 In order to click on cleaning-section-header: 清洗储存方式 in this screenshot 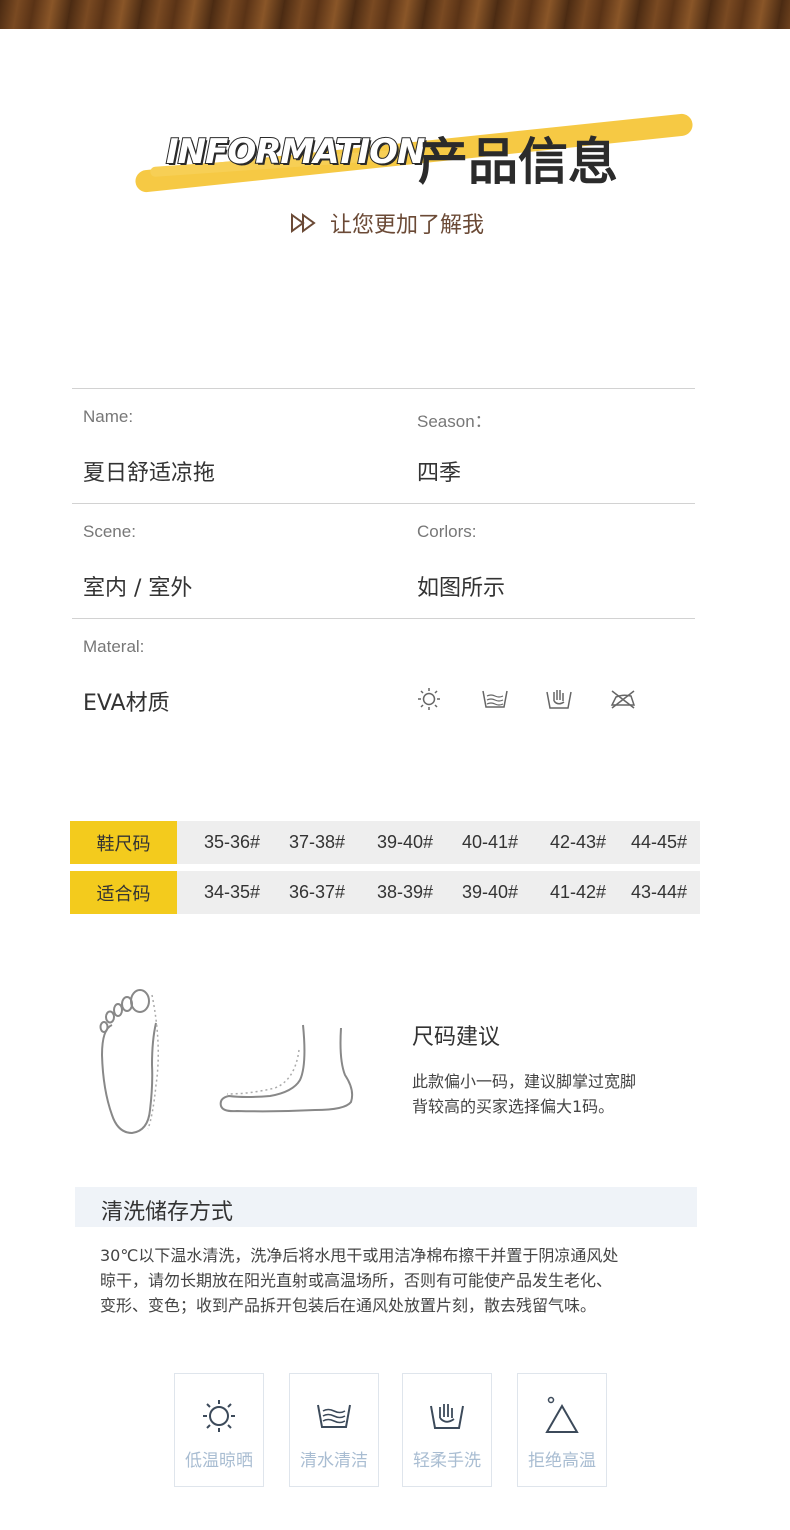, I will do `click(386, 1207)`.